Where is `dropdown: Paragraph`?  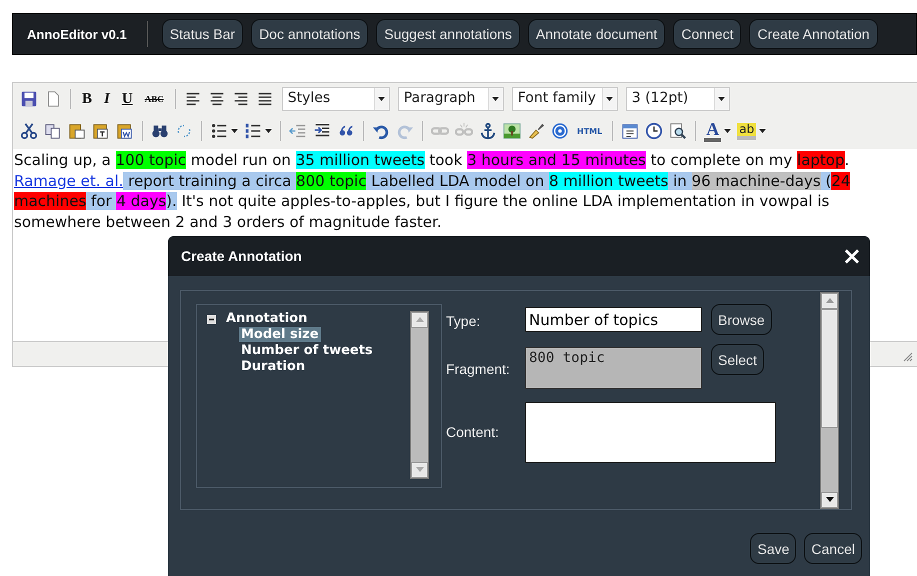 dropdown: Paragraph is located at coordinates (451, 99).